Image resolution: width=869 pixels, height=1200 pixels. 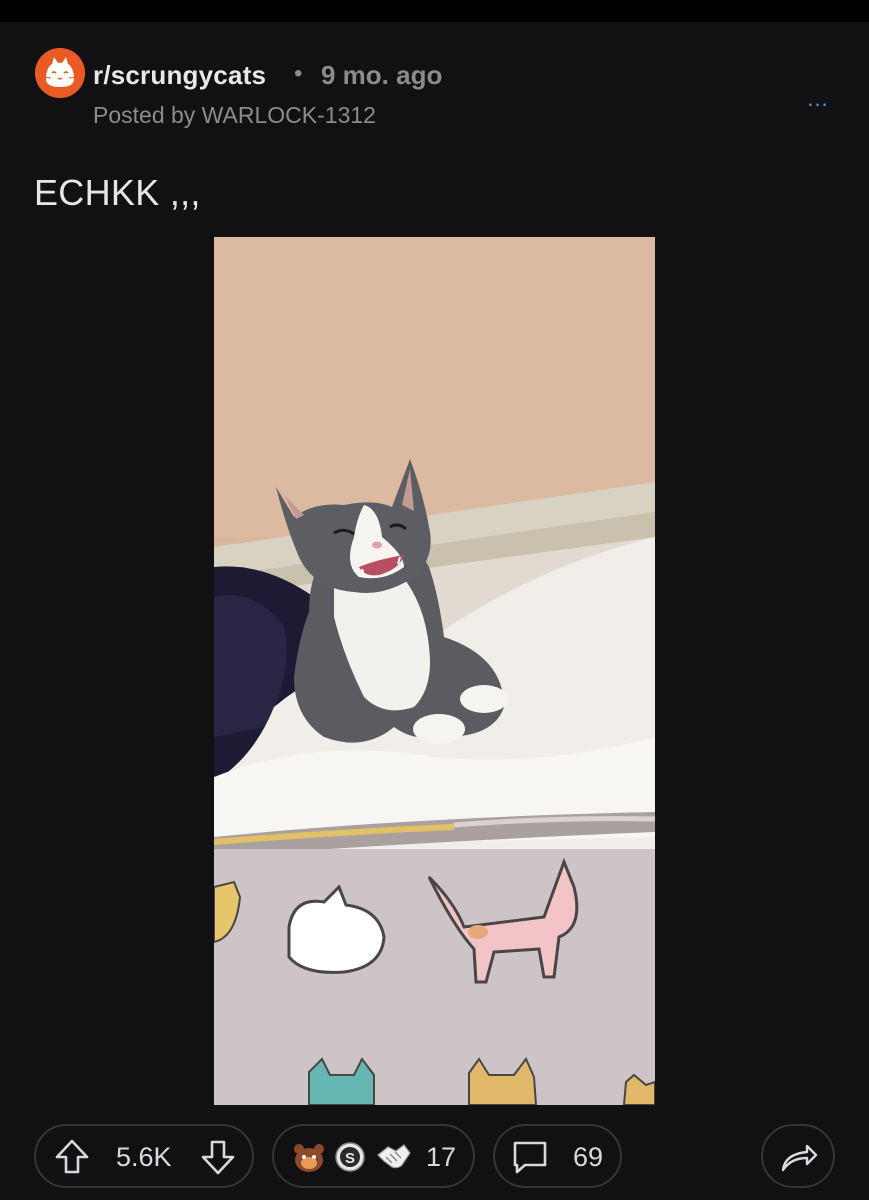 I want to click on awards-pill: S 17, so click(x=373, y=1156).